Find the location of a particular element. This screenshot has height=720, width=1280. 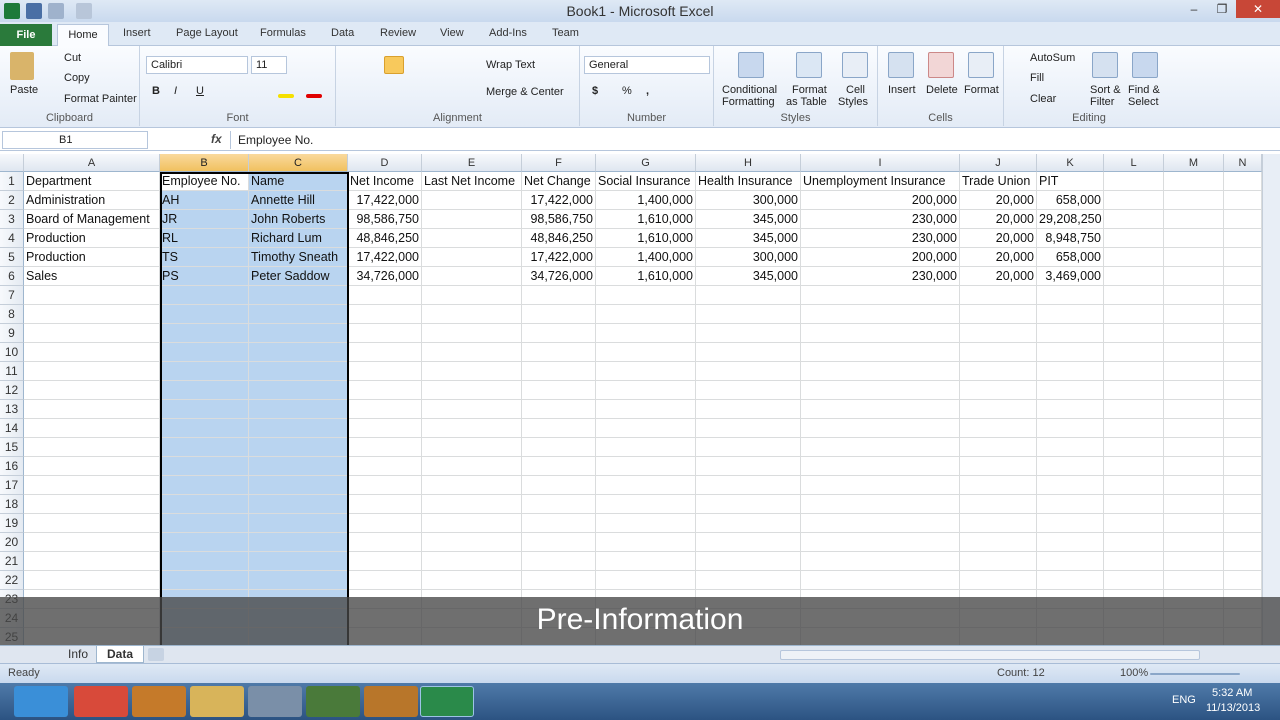

format-cells-icon is located at coordinates (981, 65).